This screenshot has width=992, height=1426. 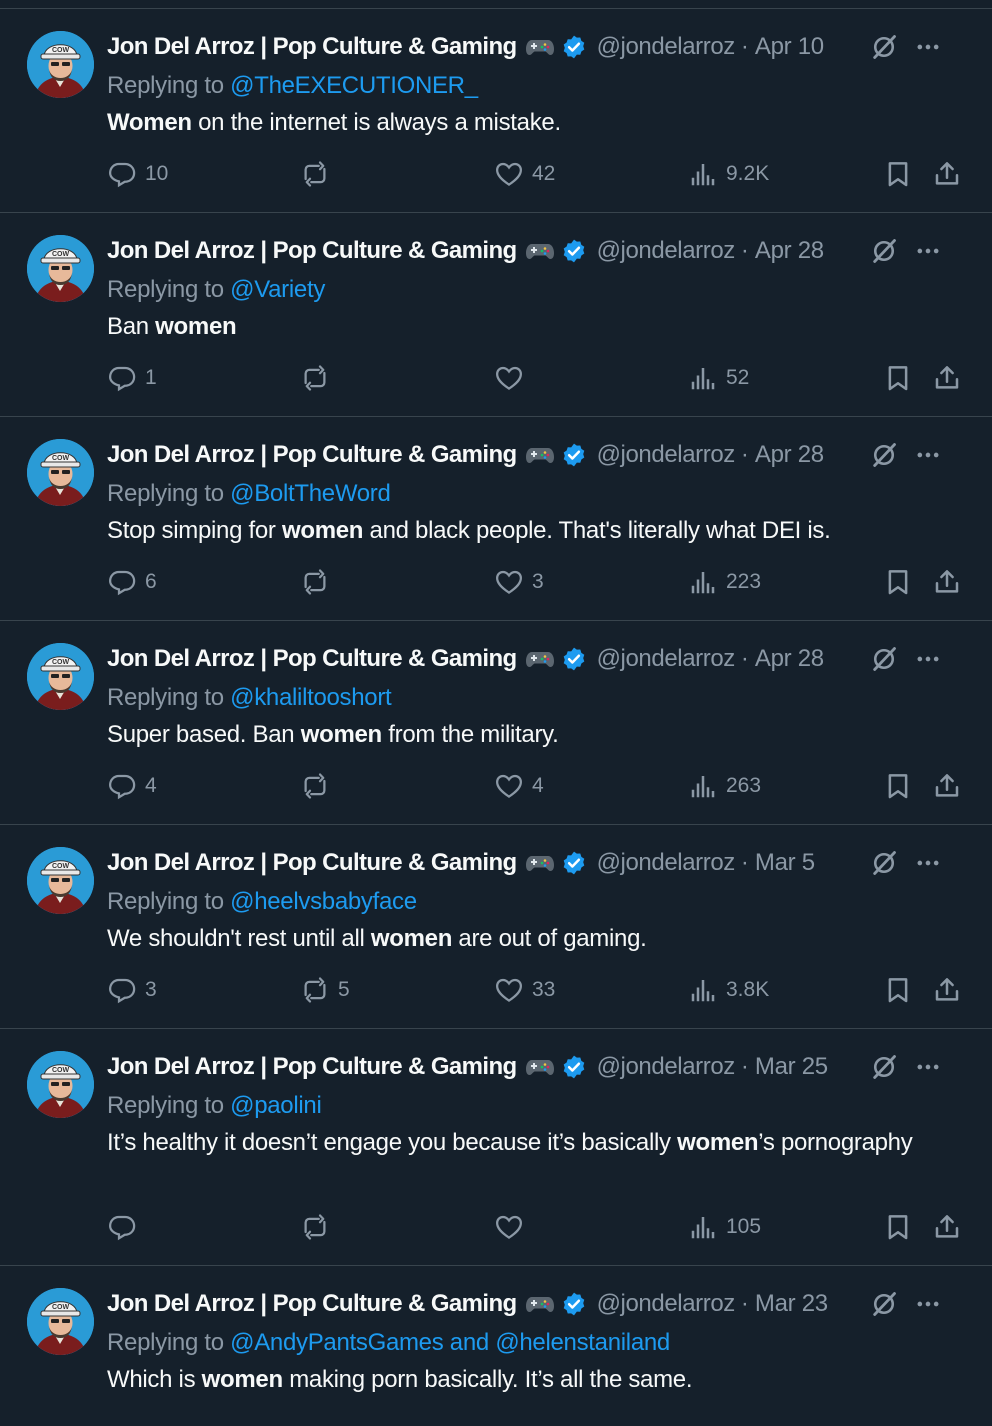 I want to click on views-button: 52, so click(x=718, y=378).